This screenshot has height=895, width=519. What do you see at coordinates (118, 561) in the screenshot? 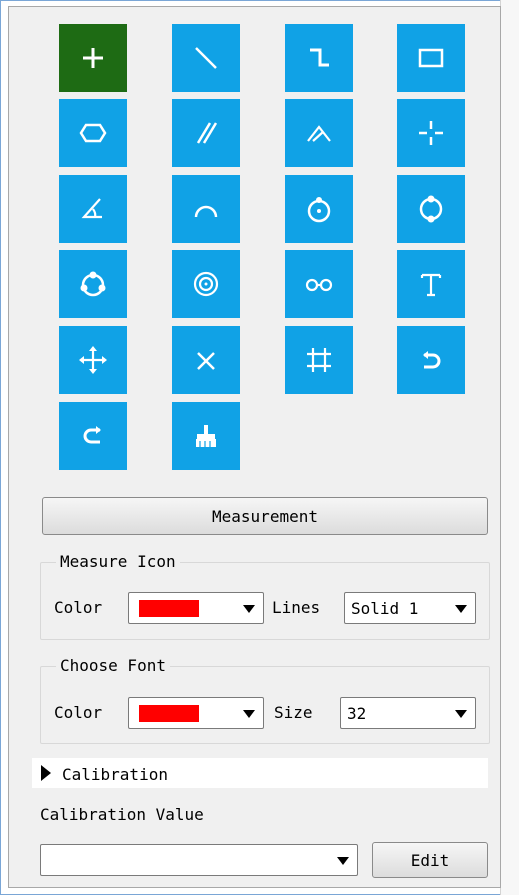
I see `measure-icon-title: Measure Icon` at bounding box center [118, 561].